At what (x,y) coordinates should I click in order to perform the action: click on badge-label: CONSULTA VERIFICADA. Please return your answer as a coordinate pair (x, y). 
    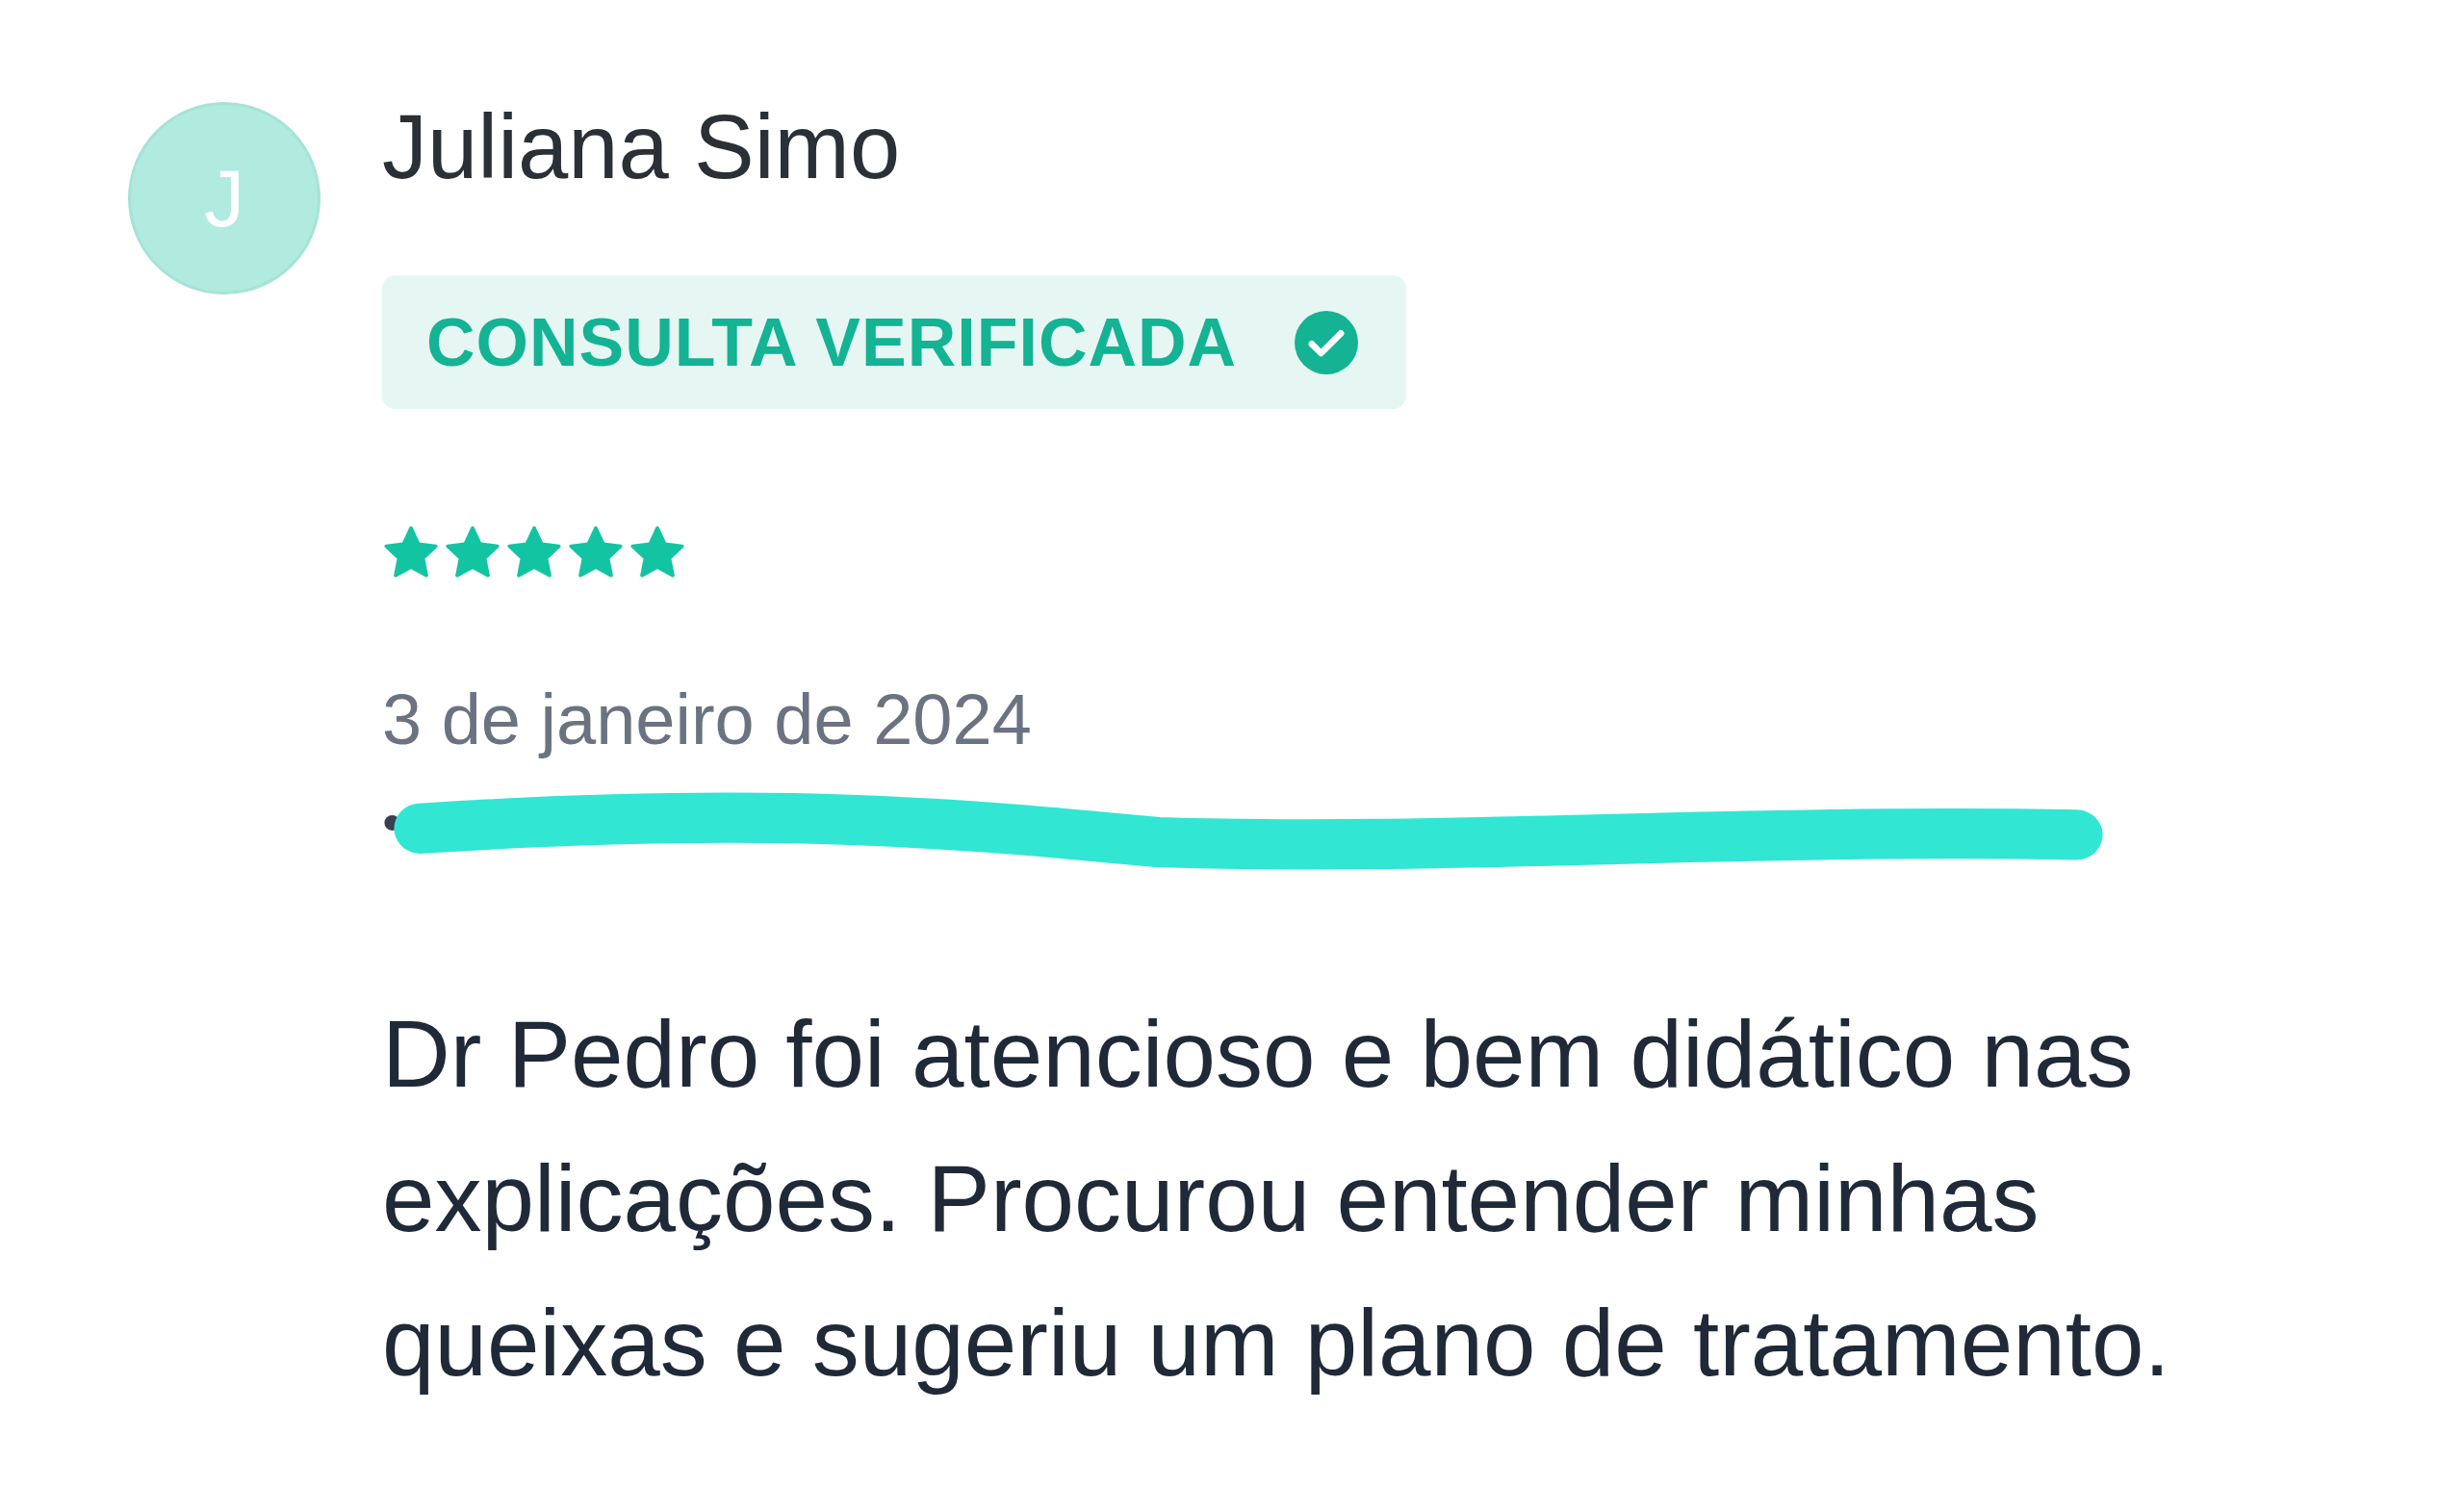
    Looking at the image, I should click on (832, 342).